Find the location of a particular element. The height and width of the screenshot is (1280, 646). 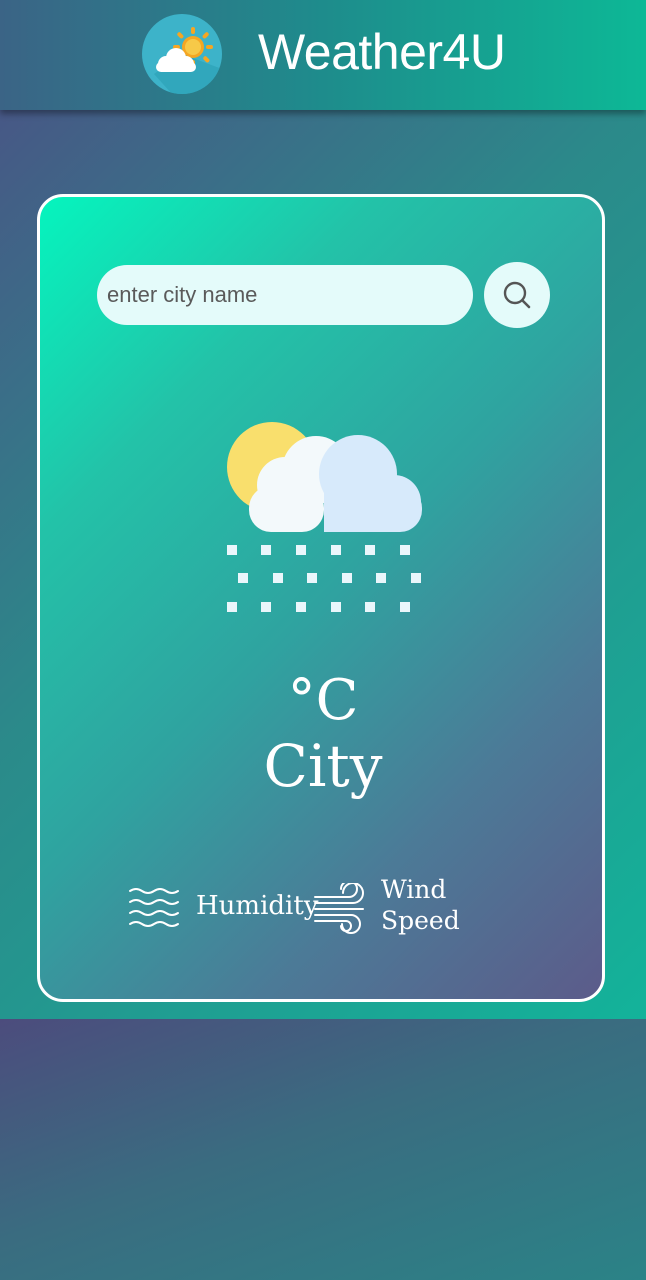

city-name: City is located at coordinates (323, 766).